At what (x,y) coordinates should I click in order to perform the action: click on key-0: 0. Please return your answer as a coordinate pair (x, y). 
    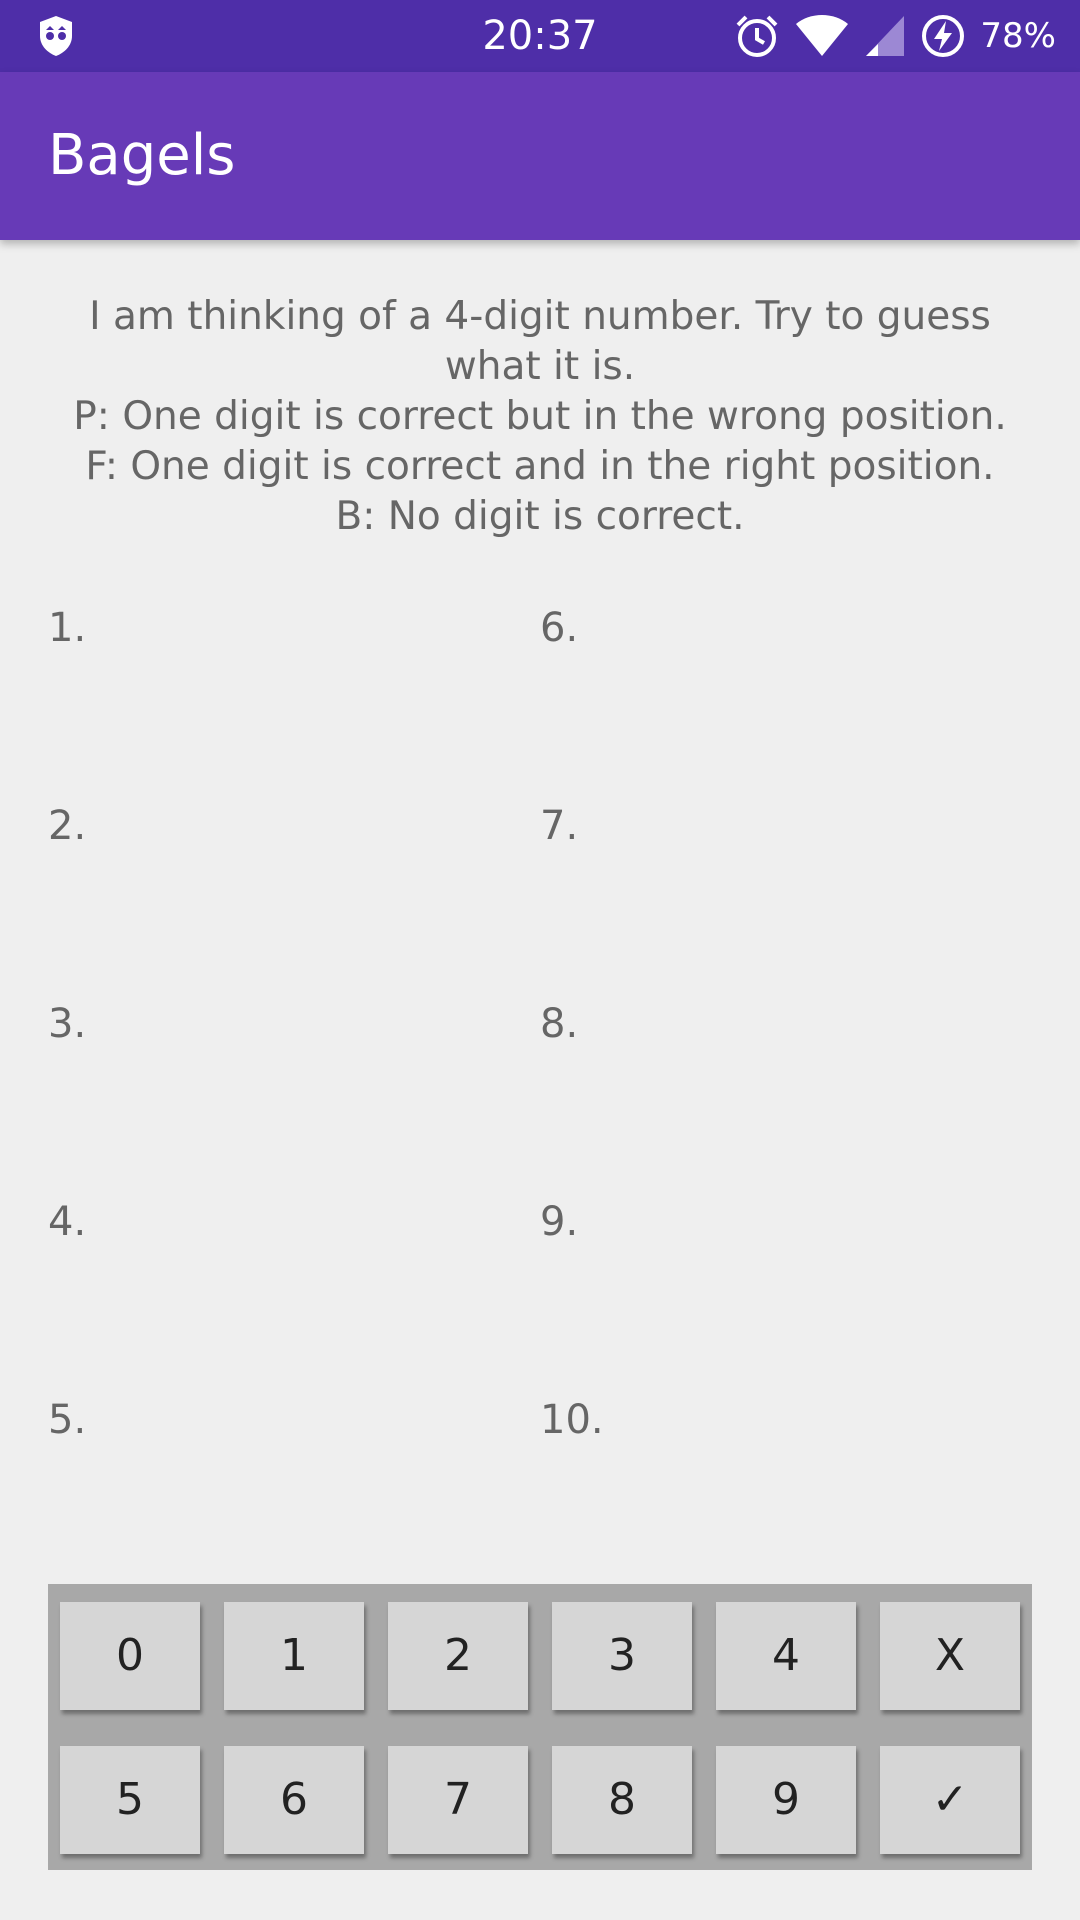
    Looking at the image, I should click on (130, 1656).